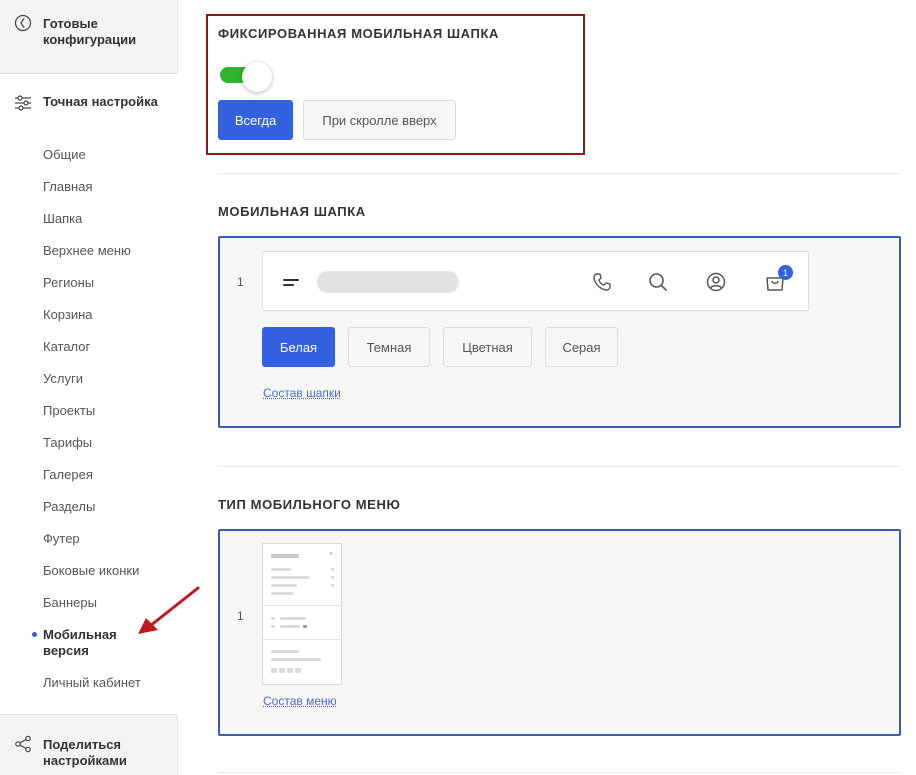  I want to click on mobile-header-title: МОБИЛЬНАЯ ШАПКА, so click(292, 211).